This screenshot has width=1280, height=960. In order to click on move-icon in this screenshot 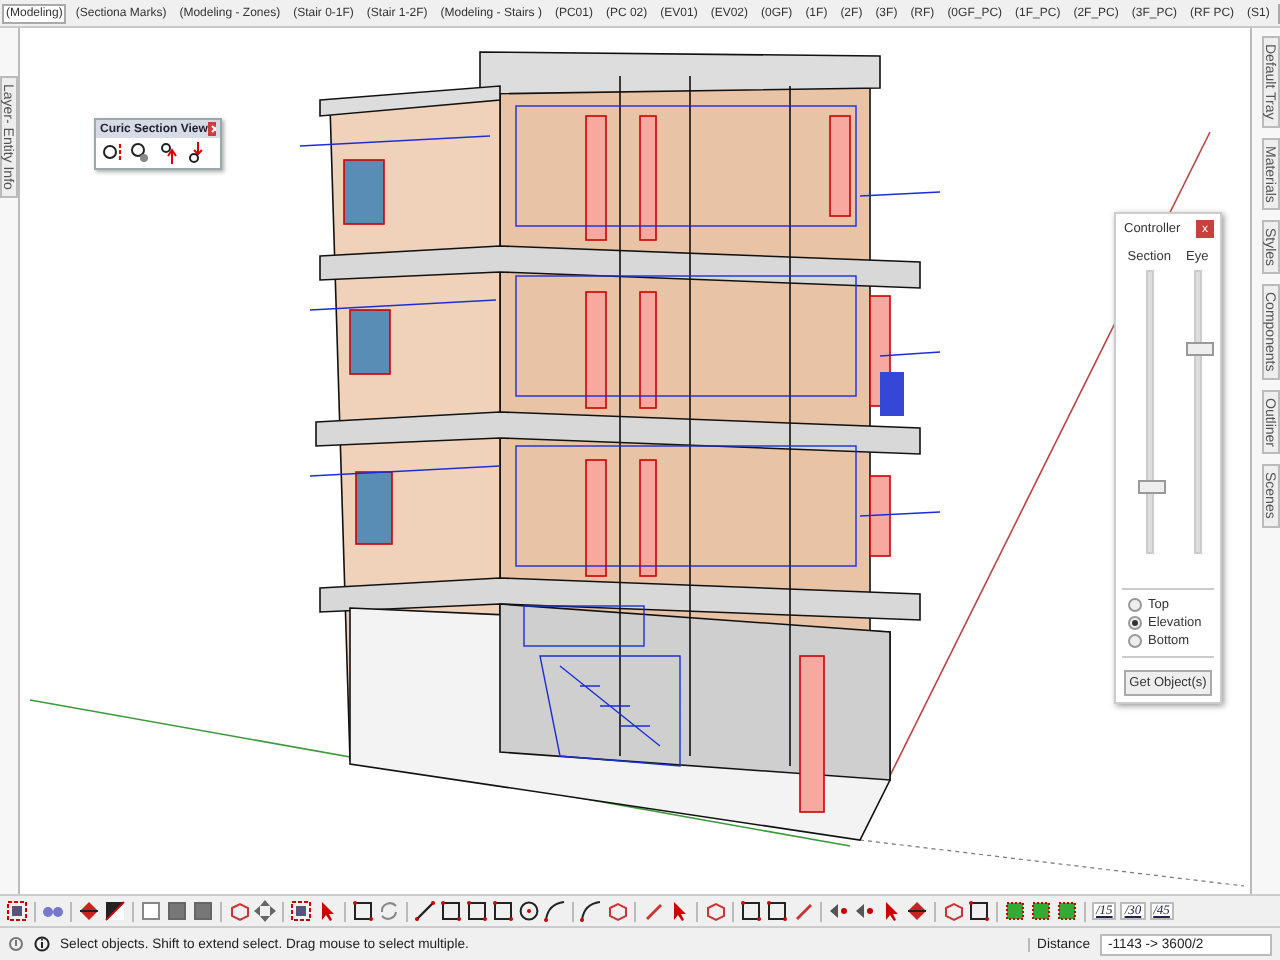, I will do `click(265, 911)`.